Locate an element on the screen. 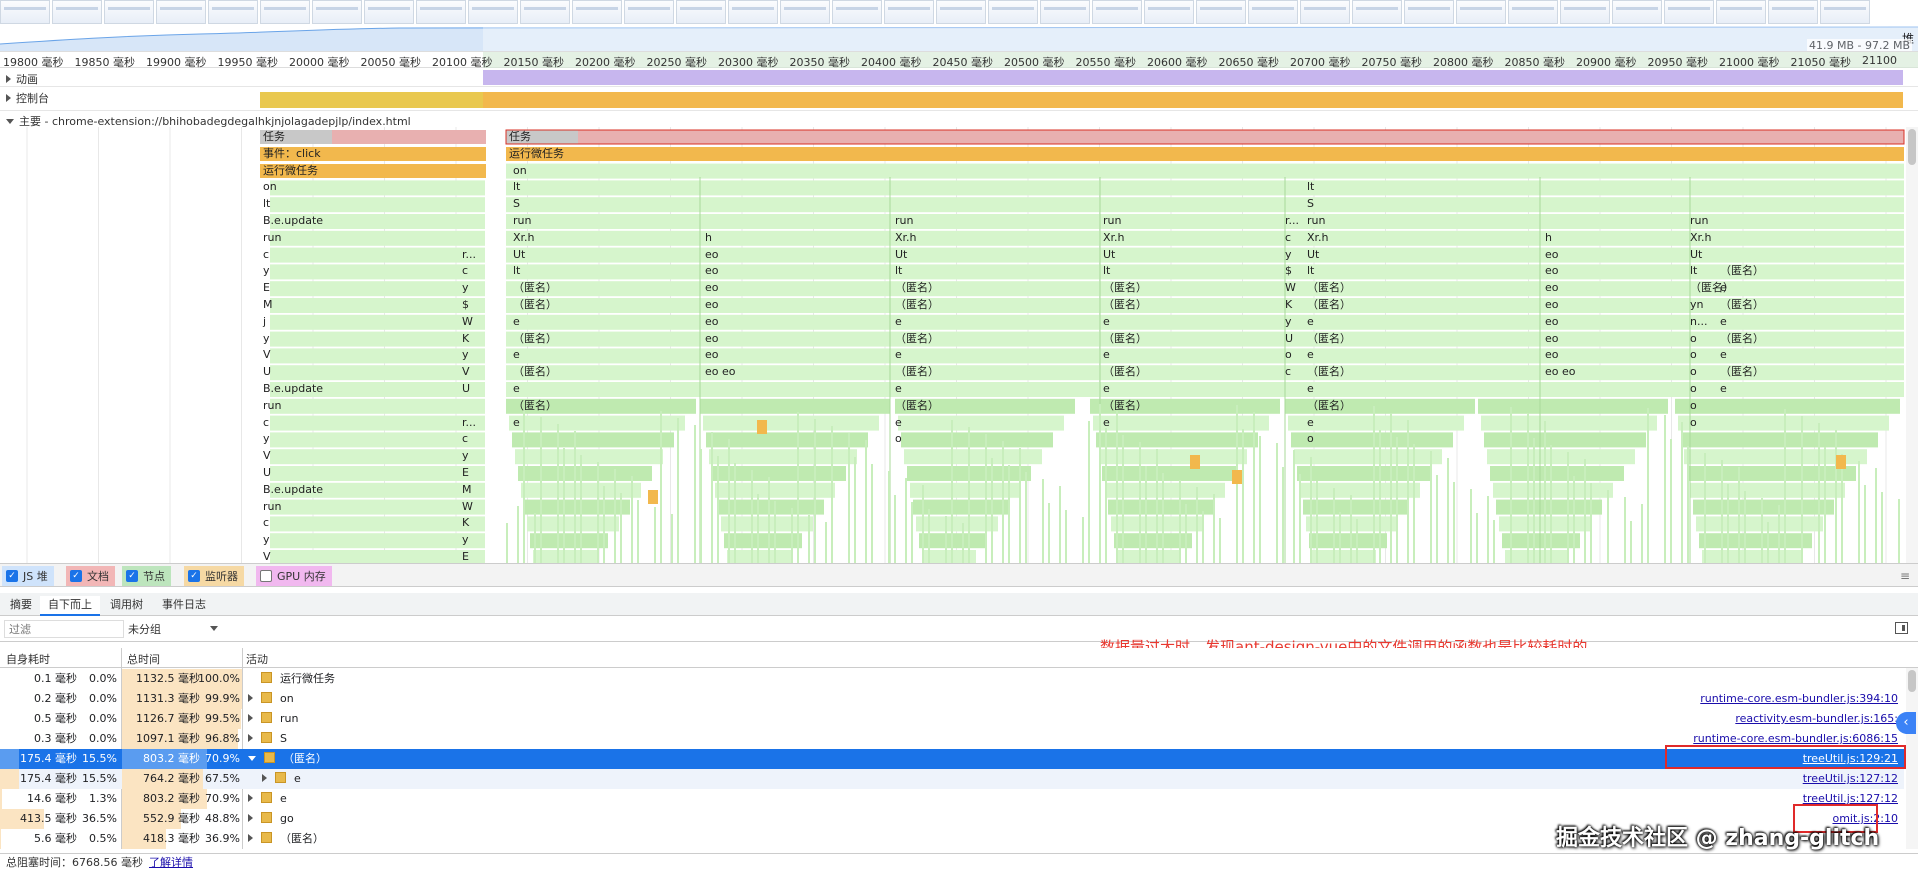  sidebar-toggle-icon is located at coordinates (1901, 628).